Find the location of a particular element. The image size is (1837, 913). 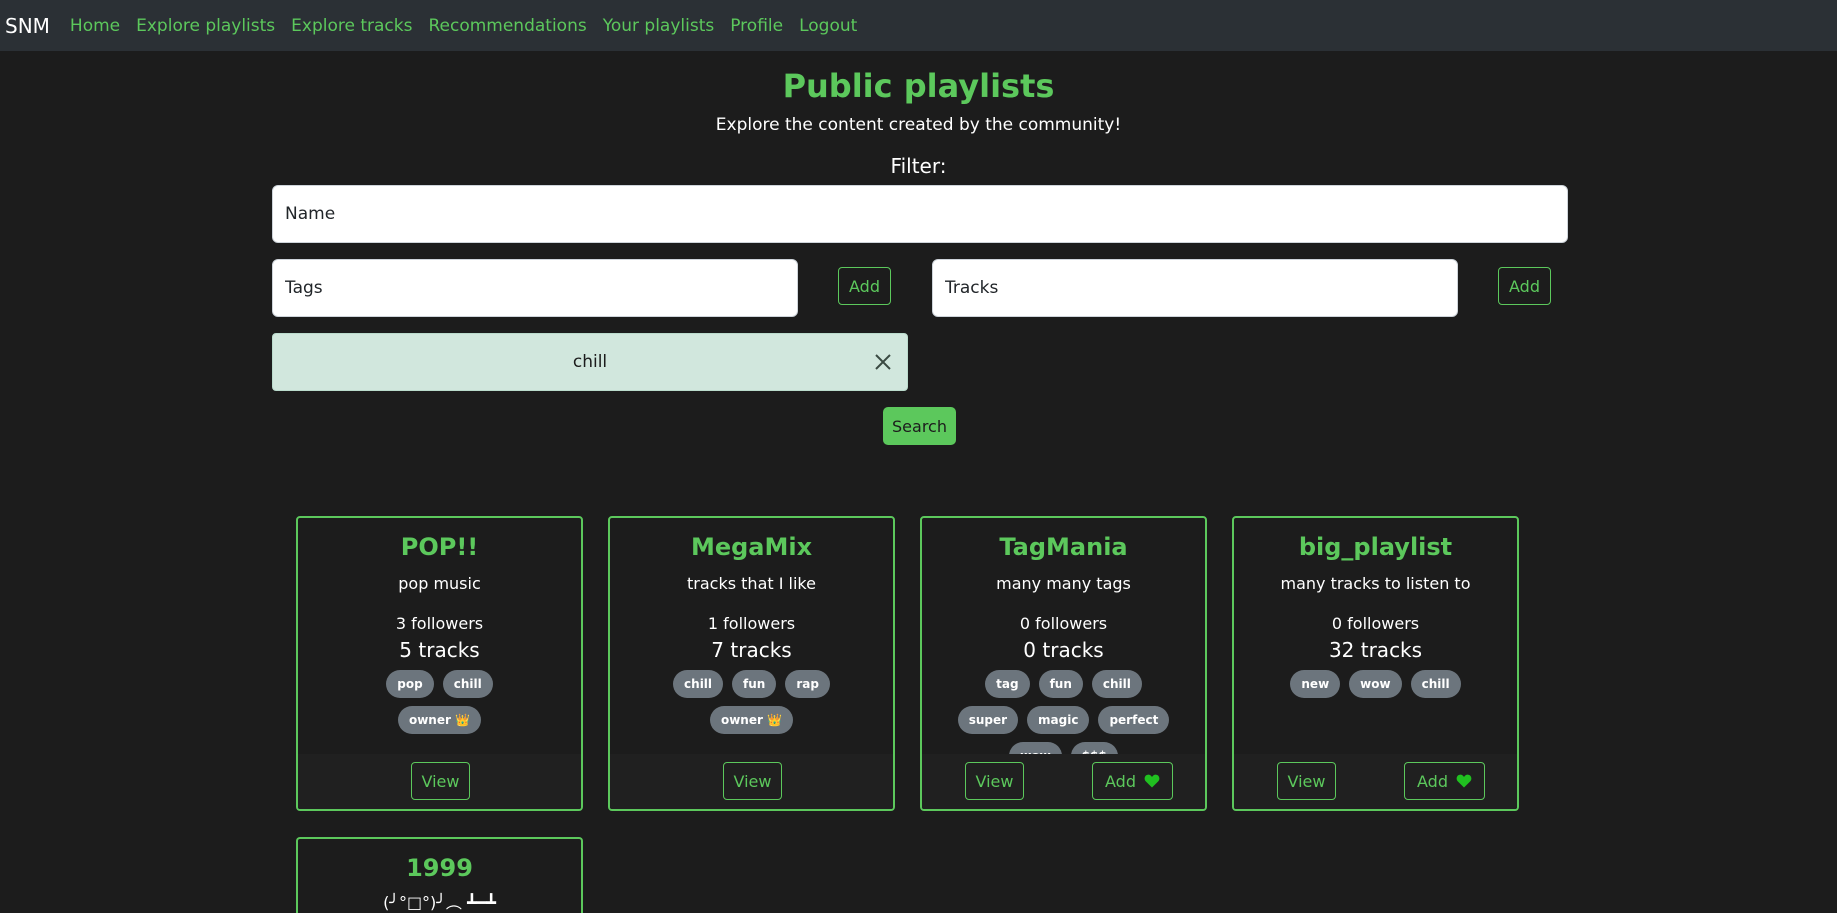

nav-link-explore-playlists: Explore playlists is located at coordinates (205, 26).